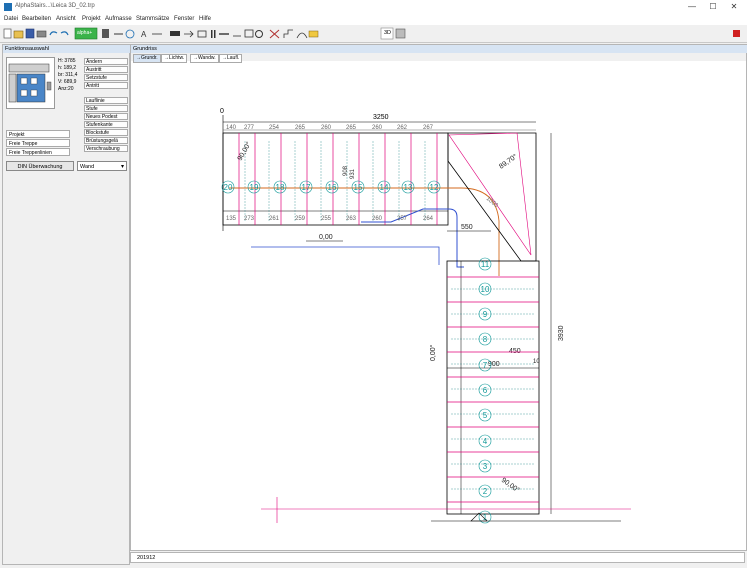 Image resolution: width=747 pixels, height=568 pixels. Describe the element at coordinates (106, 124) in the screenshot. I see `stufenkante-button: Stufenkante` at that location.